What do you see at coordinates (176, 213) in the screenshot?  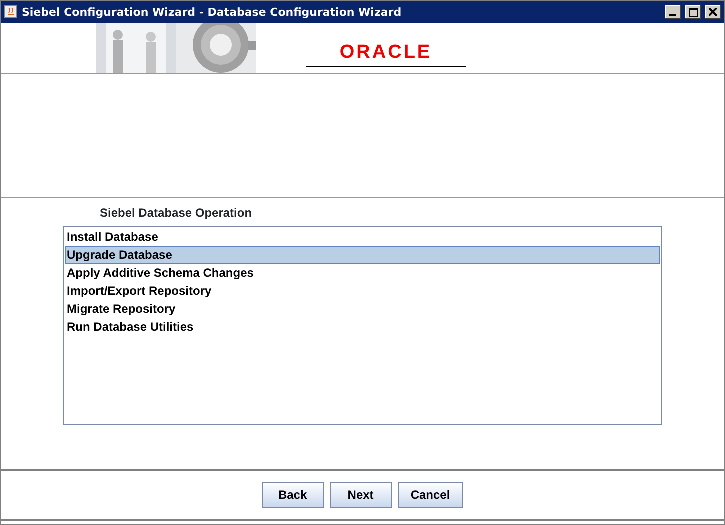 I see `section-label: Siebel Database Operation` at bounding box center [176, 213].